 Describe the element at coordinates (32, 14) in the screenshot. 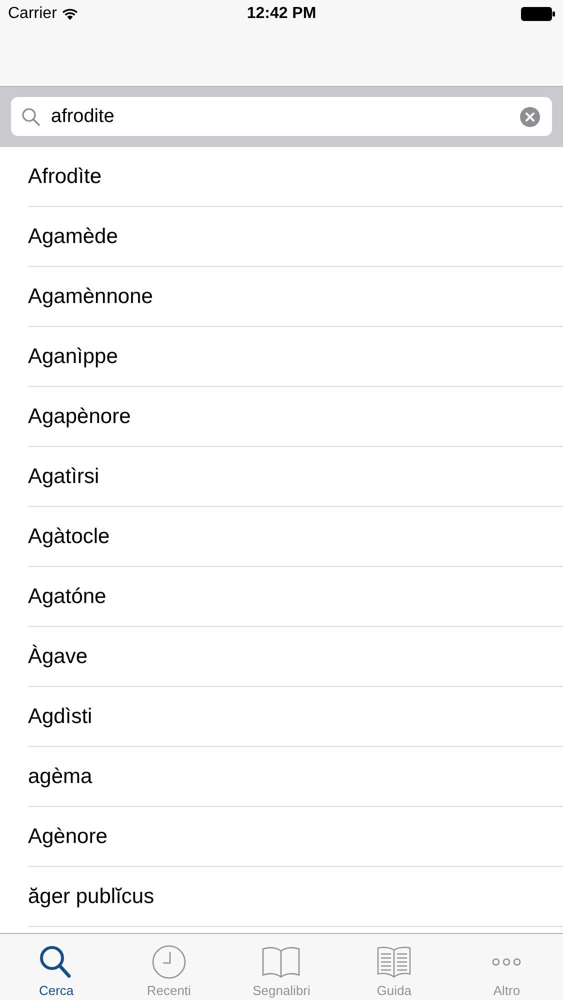

I see `carrier-label: Carrier` at that location.